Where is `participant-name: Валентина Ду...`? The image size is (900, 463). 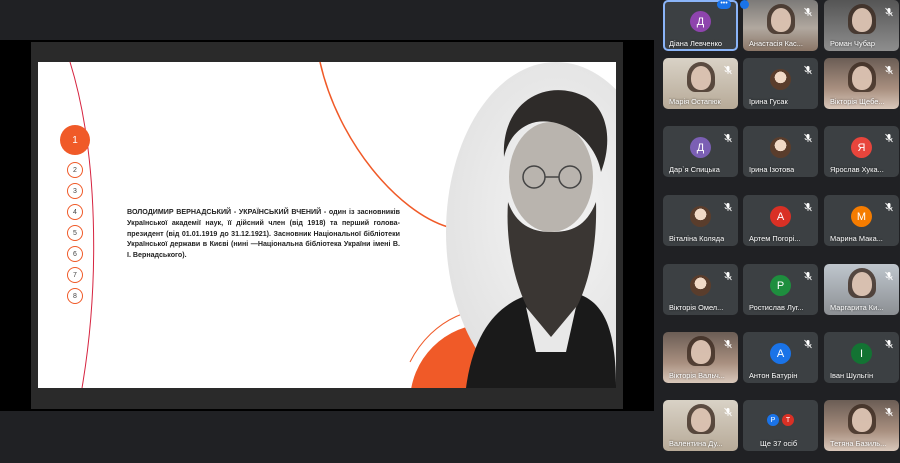
participant-name: Валентина Ду... is located at coordinates (696, 443).